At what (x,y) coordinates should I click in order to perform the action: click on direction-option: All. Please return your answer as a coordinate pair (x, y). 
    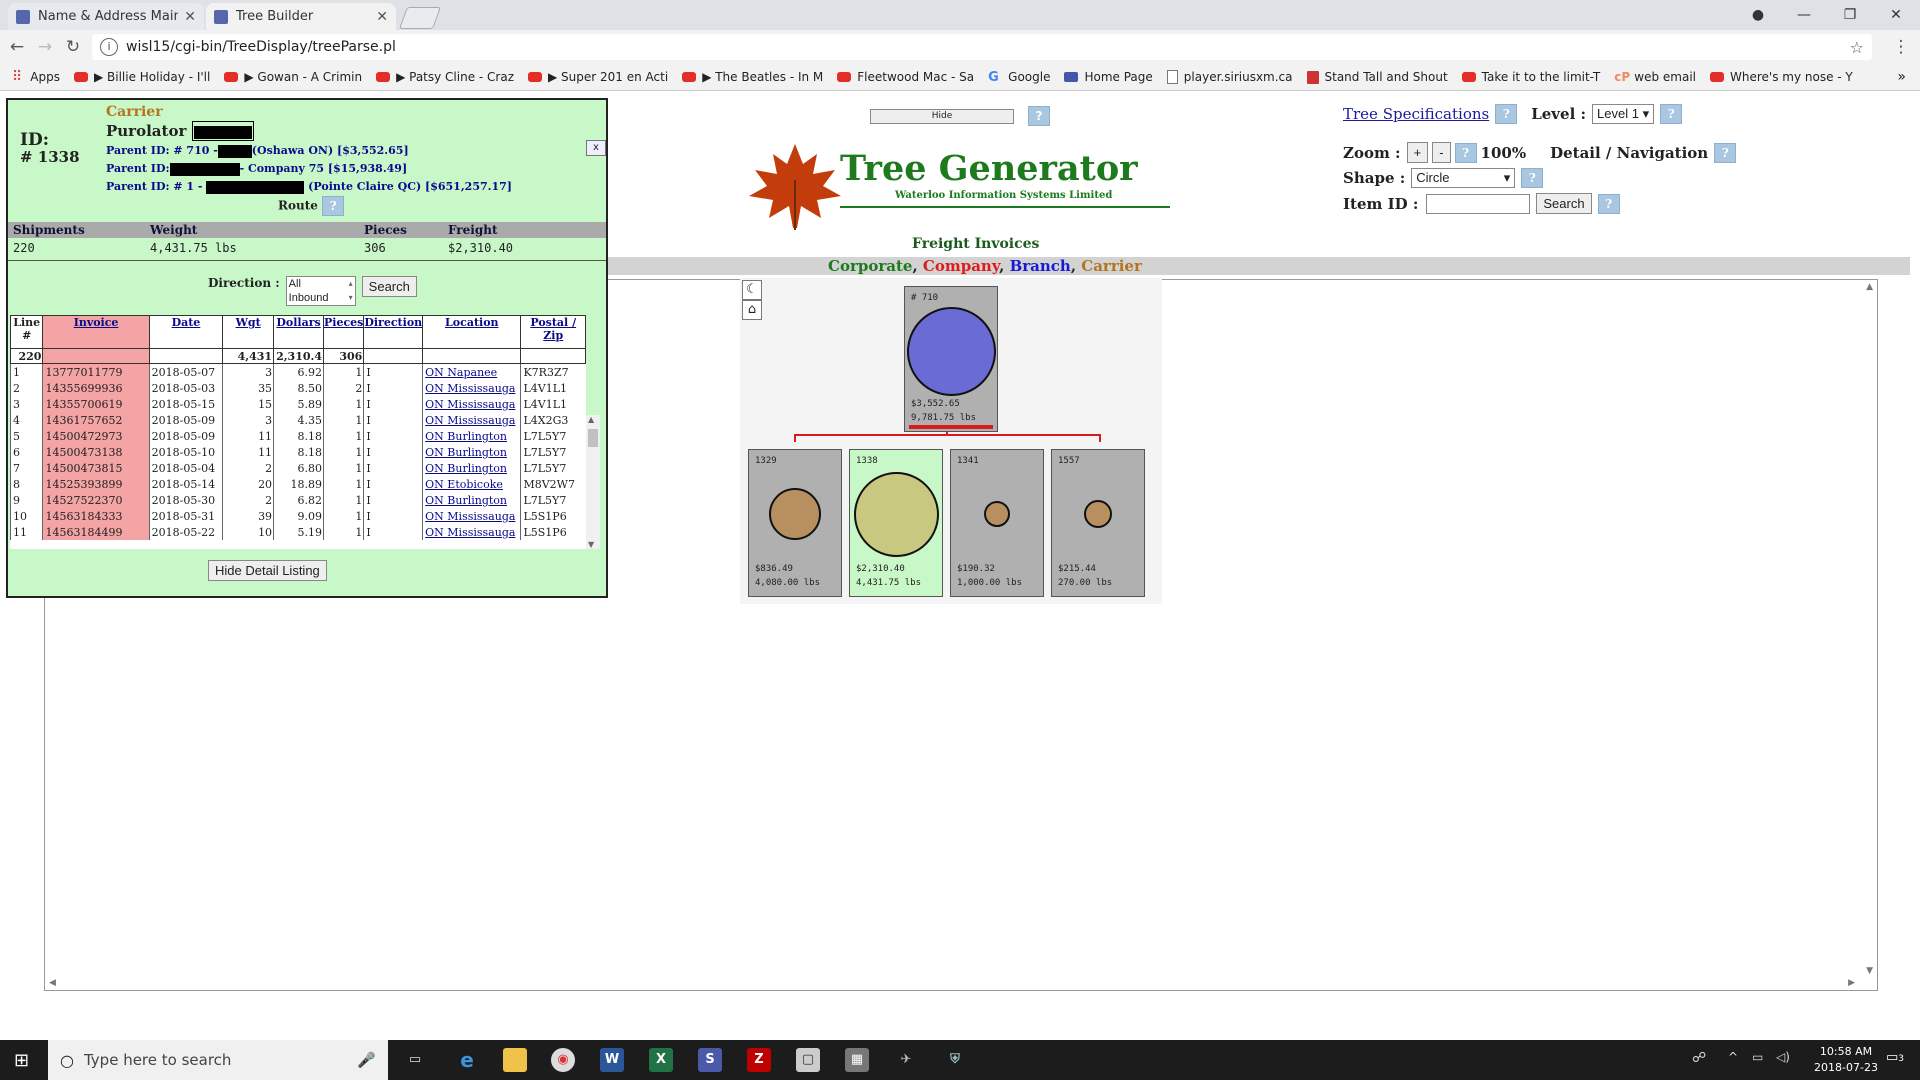
    Looking at the image, I should click on (322, 284).